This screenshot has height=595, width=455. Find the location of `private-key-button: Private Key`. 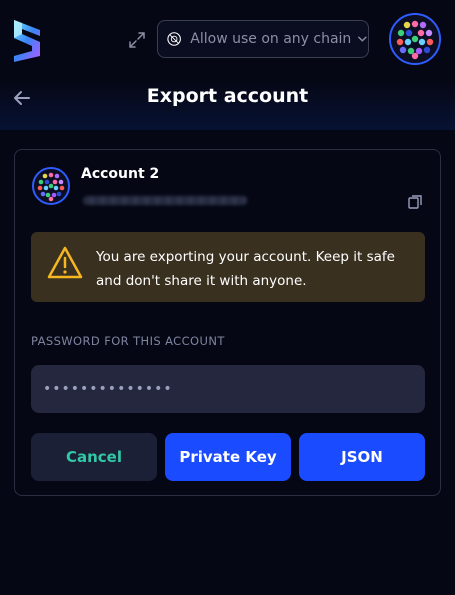

private-key-button: Private Key is located at coordinates (228, 457).